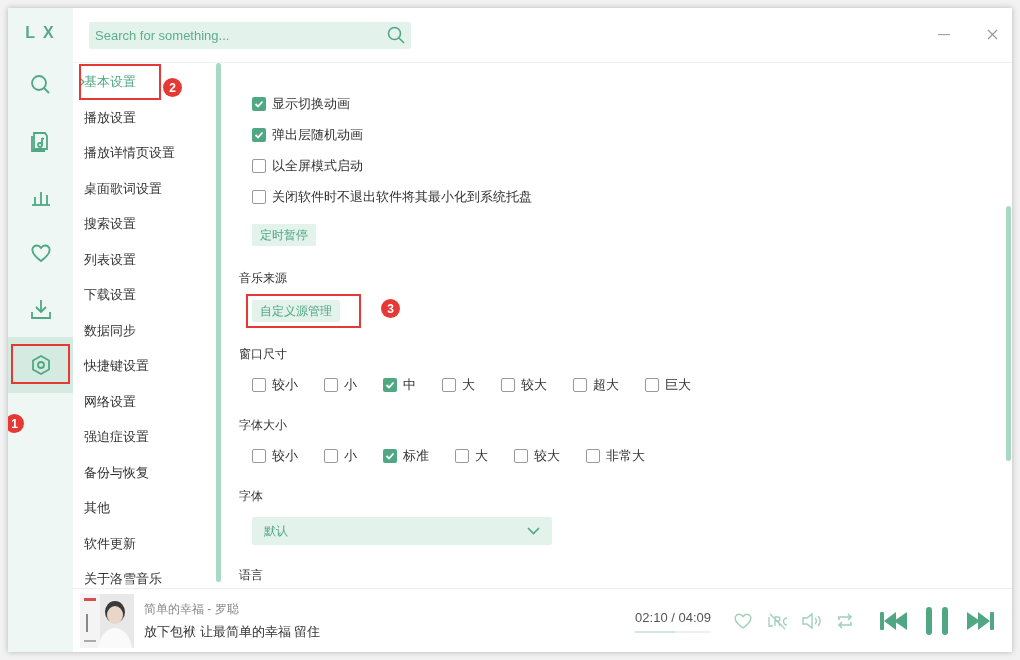 The image size is (1020, 660). What do you see at coordinates (980, 620) in the screenshot?
I see `next-icon` at bounding box center [980, 620].